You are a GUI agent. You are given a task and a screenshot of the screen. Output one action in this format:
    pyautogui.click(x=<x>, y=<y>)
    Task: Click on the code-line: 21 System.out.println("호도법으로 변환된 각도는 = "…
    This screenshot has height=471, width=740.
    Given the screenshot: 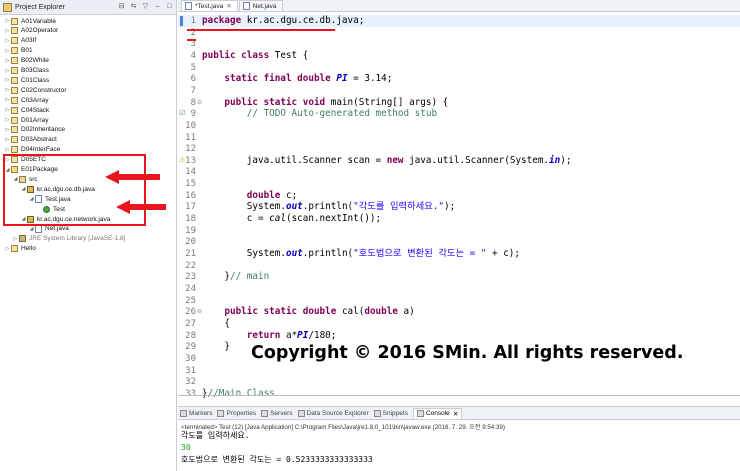 What is the action you would take?
    pyautogui.click(x=459, y=254)
    